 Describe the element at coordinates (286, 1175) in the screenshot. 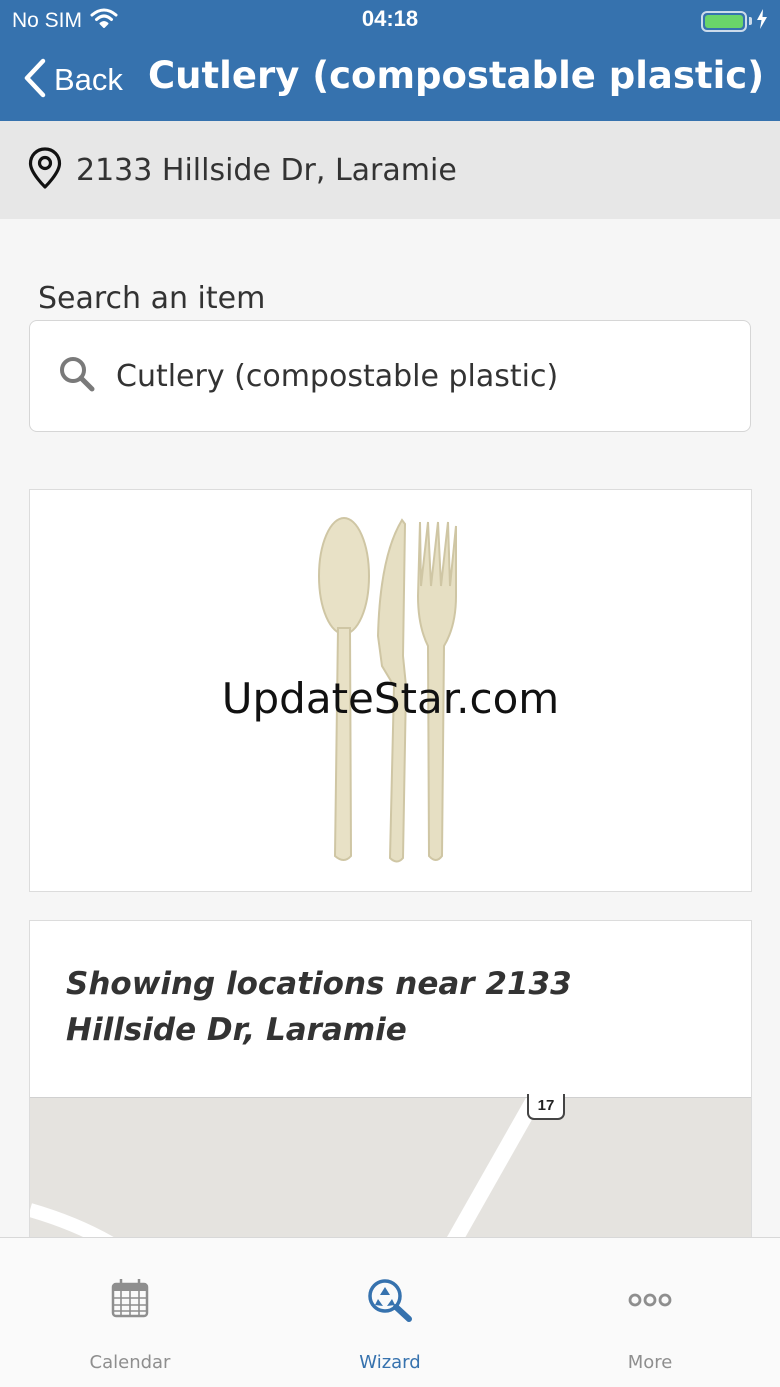

I see `map-roads` at that location.